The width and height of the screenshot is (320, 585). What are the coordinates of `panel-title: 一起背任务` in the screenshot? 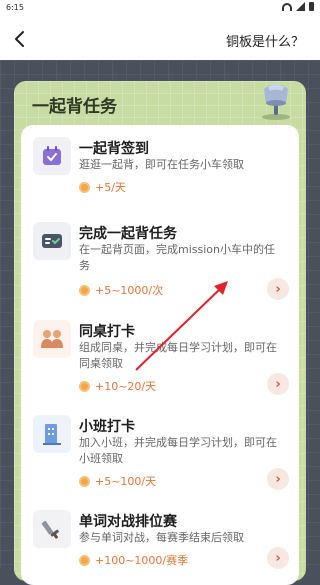 It's located at (74, 107).